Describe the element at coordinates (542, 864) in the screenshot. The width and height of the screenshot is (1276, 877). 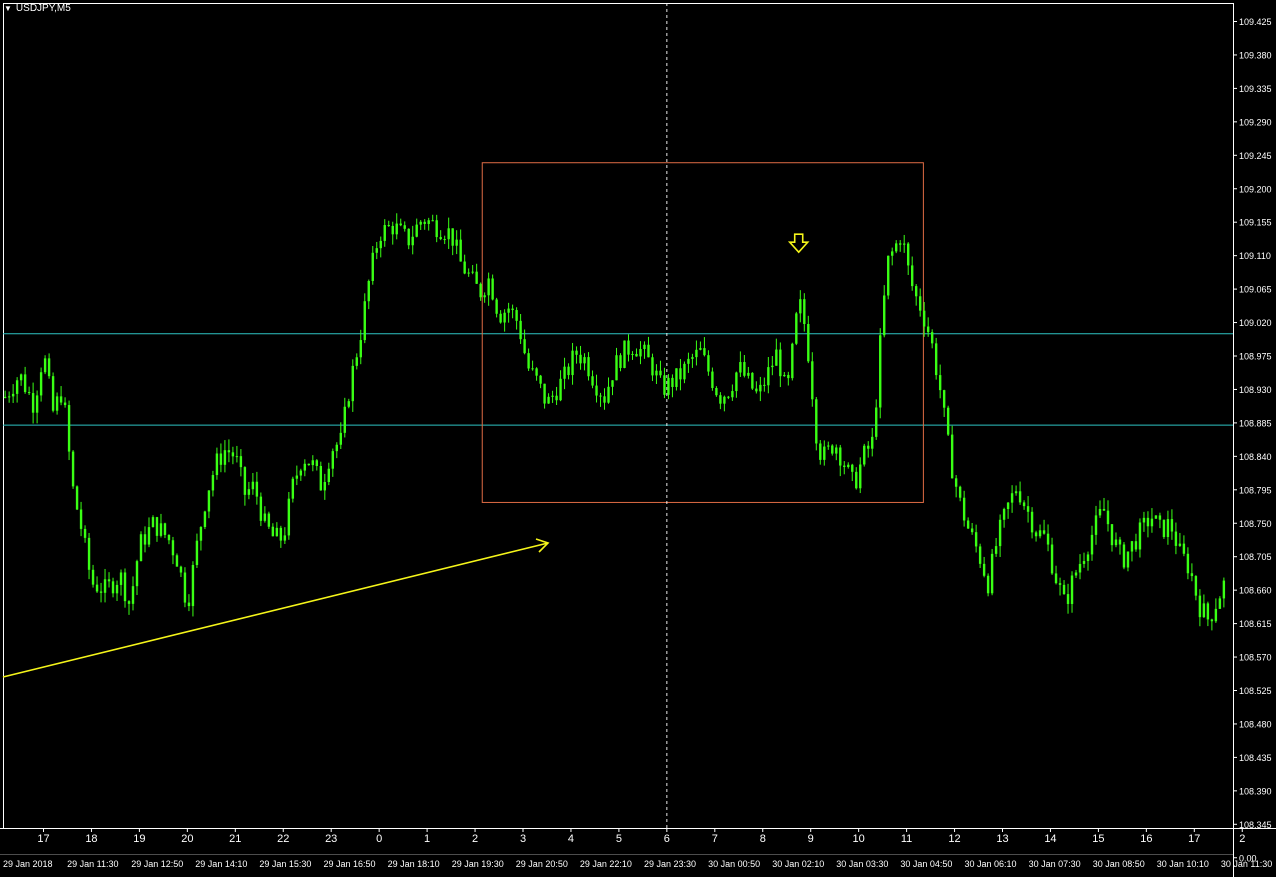
I see `x-date-tick-label: 29 Jan 20:50` at that location.